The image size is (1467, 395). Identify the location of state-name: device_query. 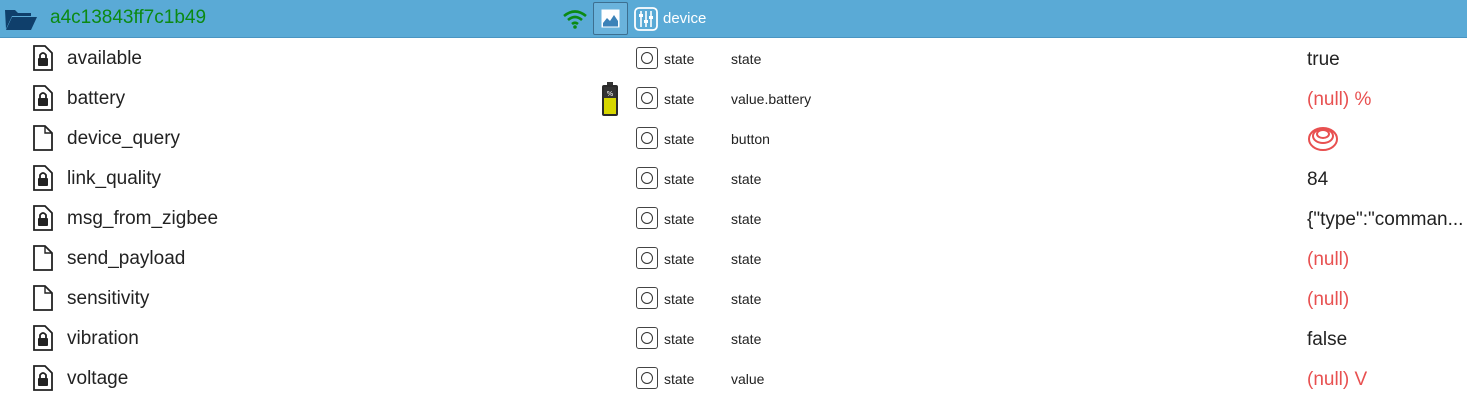
(123, 139).